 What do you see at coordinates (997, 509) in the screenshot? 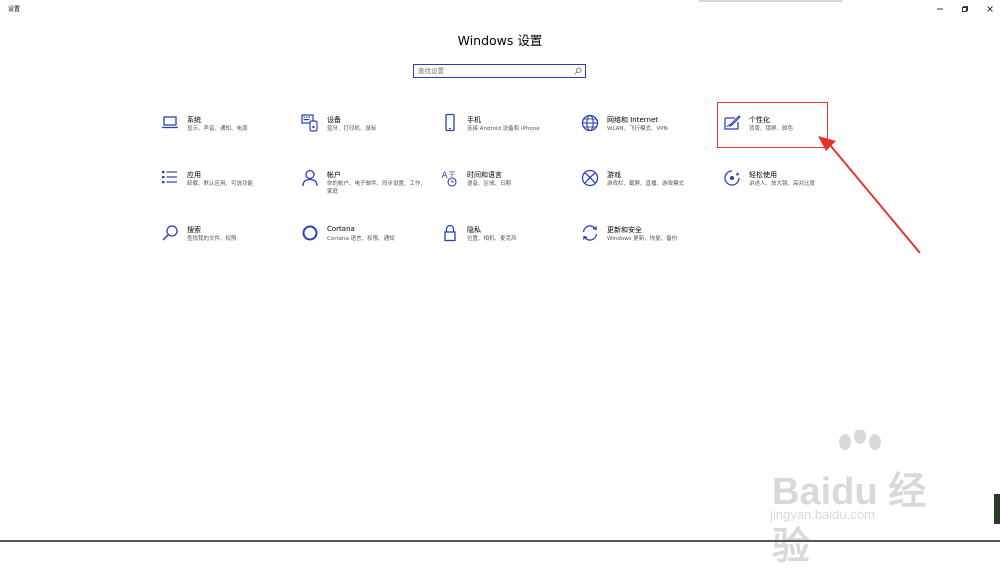
I see `scrollbar-thumb` at bounding box center [997, 509].